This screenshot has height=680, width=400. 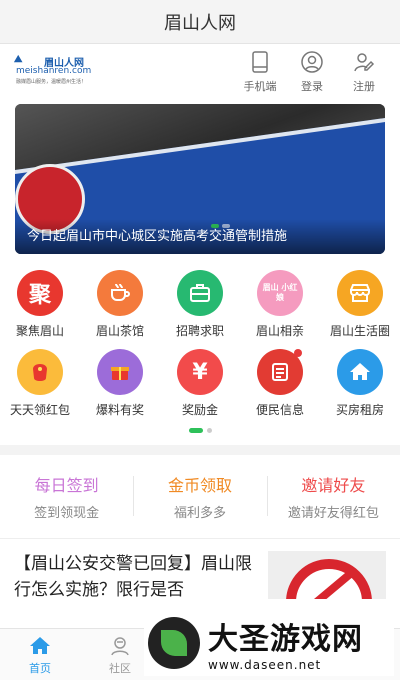 What do you see at coordinates (327, 575) in the screenshot?
I see `news-thumbnail` at bounding box center [327, 575].